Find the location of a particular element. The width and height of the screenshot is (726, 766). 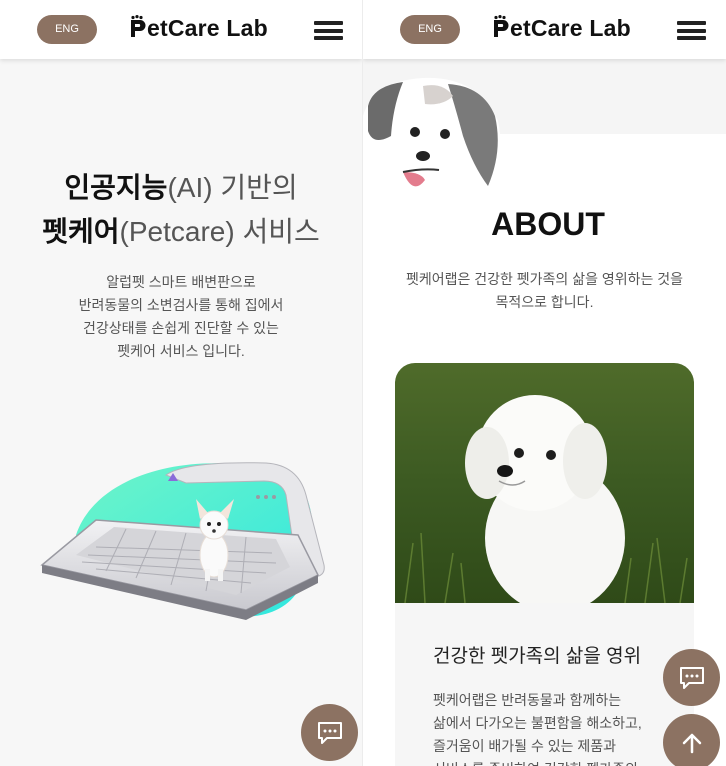

arrow-up-icon is located at coordinates (691, 743).